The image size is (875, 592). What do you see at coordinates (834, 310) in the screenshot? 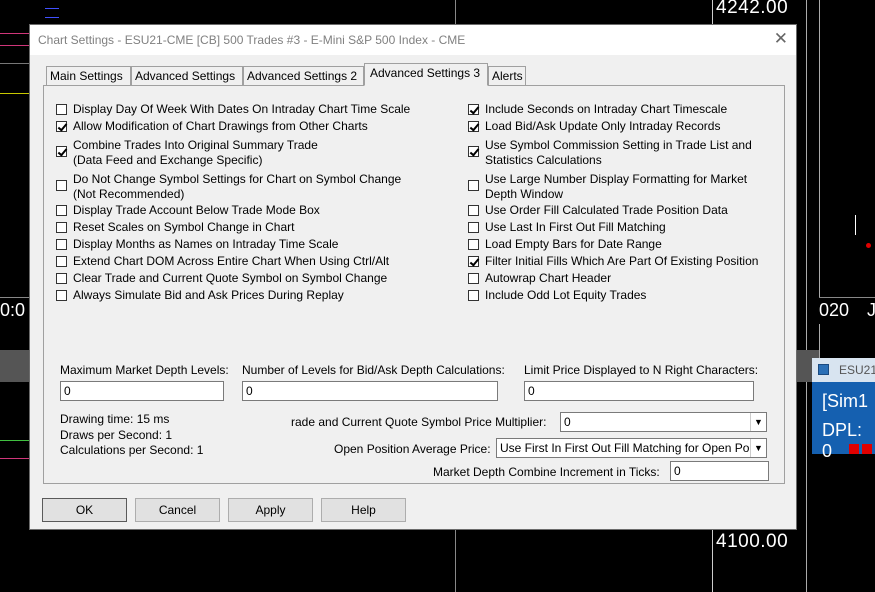
I see `time-axis-label: 020` at bounding box center [834, 310].